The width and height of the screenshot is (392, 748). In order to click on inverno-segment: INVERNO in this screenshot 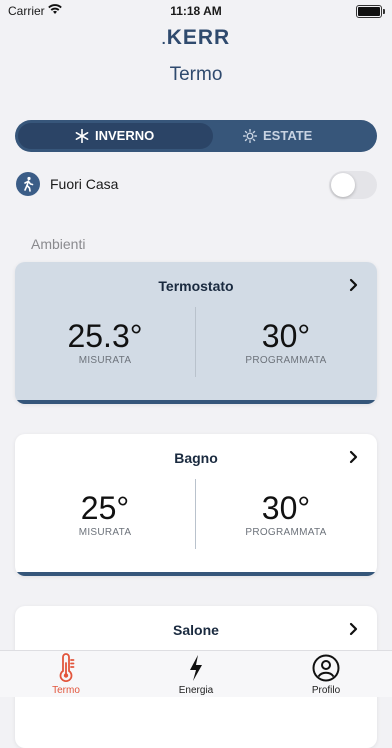, I will do `click(114, 136)`.